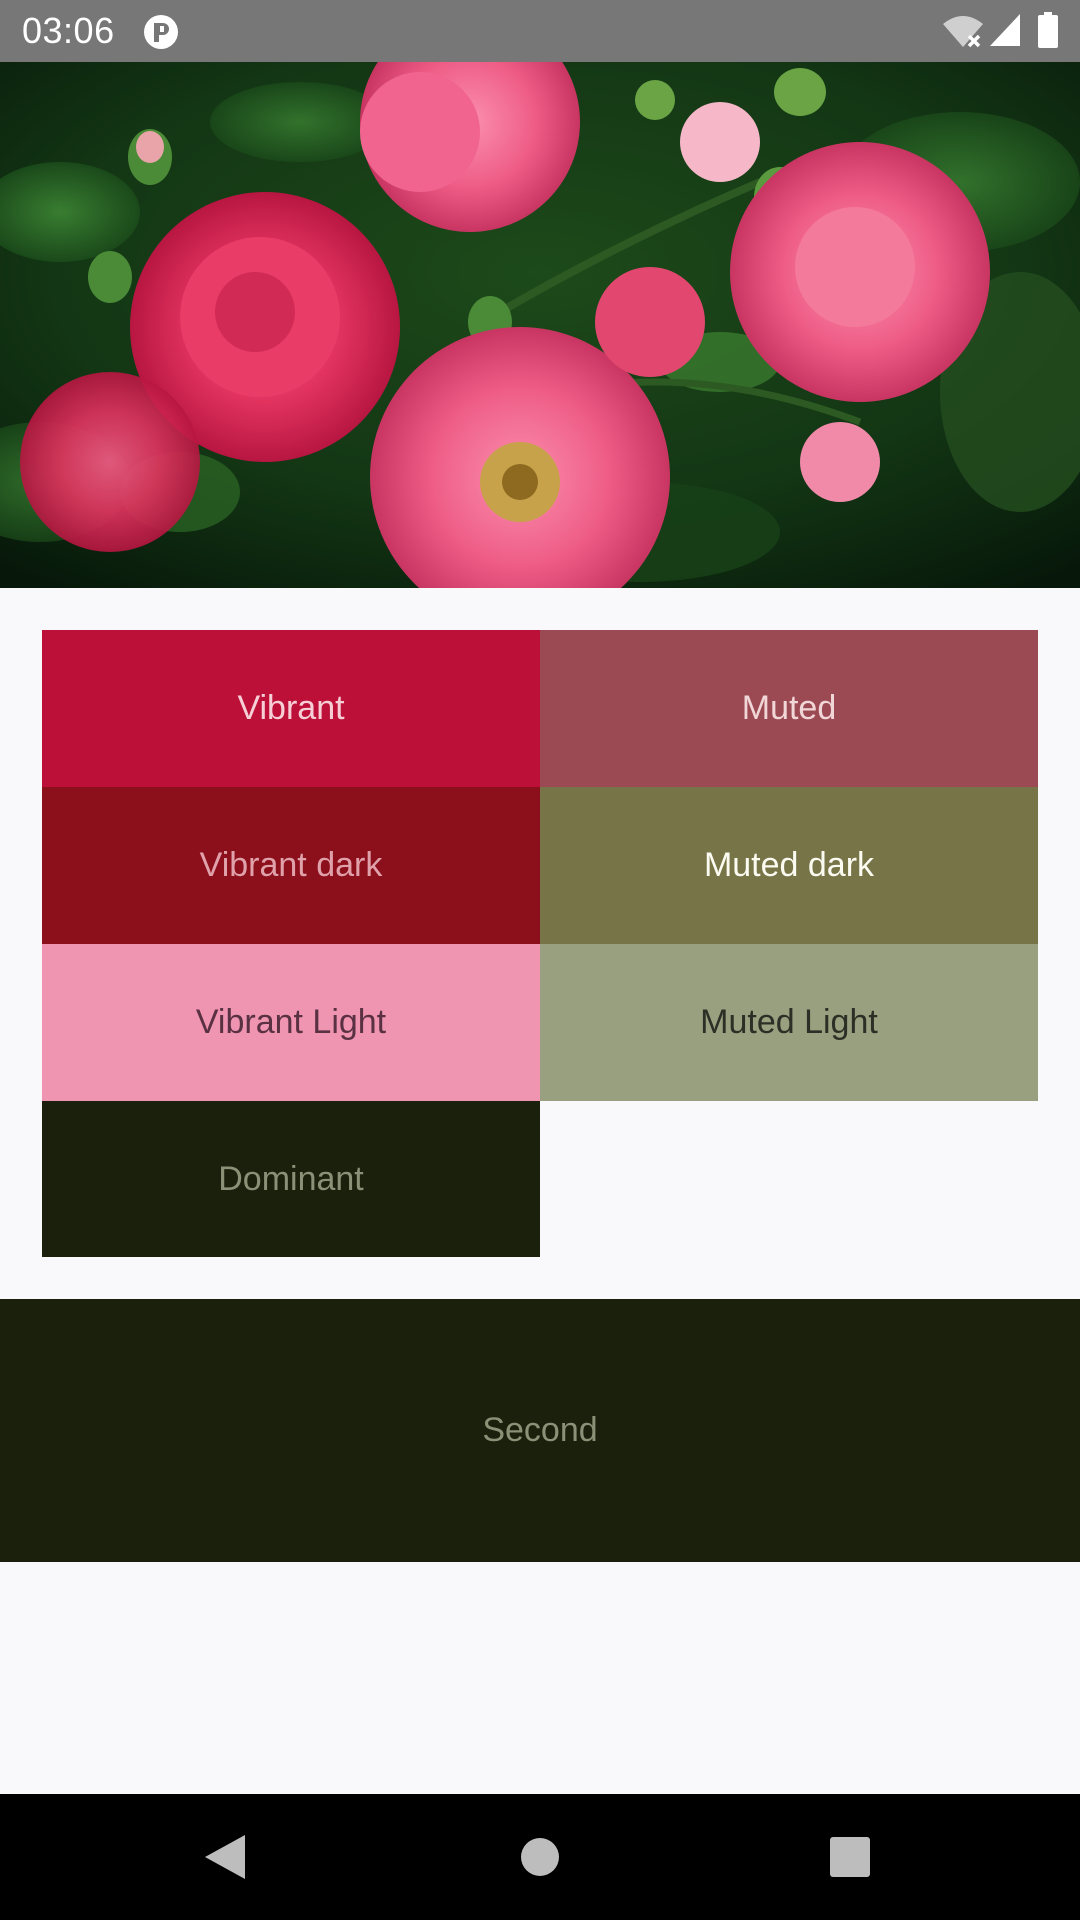 This screenshot has height=1920, width=1080. I want to click on wifi-off-icon, so click(963, 32).